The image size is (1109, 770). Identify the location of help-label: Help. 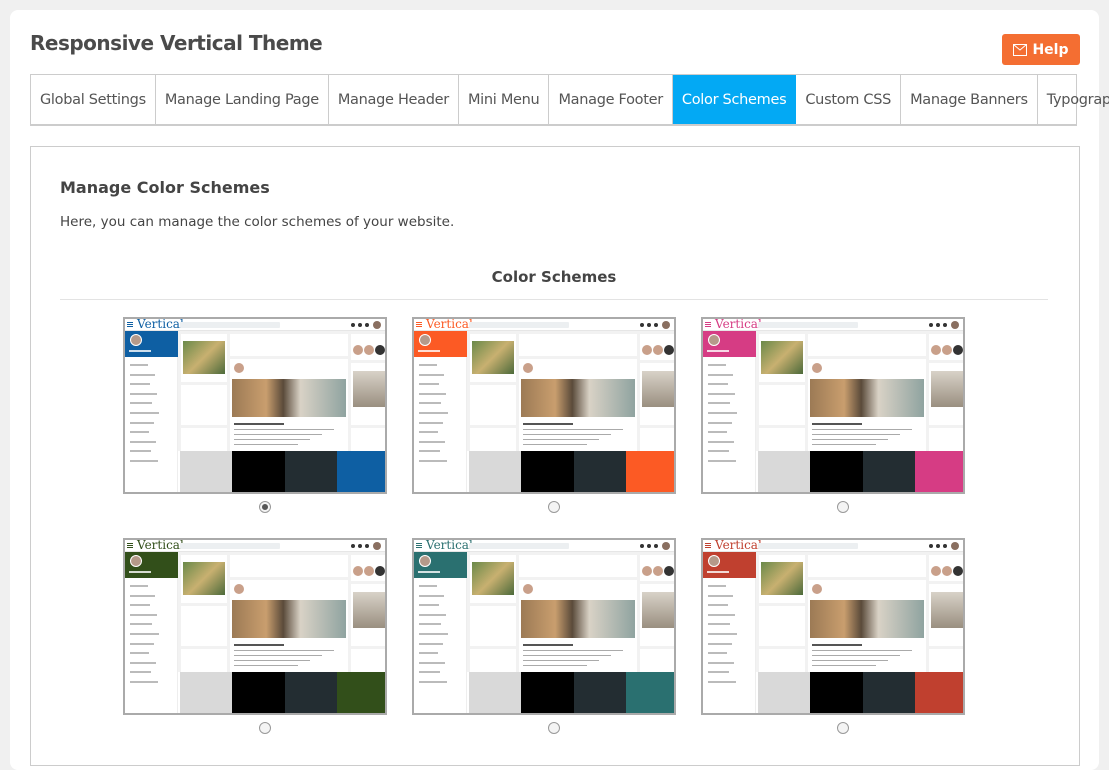
(1050, 49).